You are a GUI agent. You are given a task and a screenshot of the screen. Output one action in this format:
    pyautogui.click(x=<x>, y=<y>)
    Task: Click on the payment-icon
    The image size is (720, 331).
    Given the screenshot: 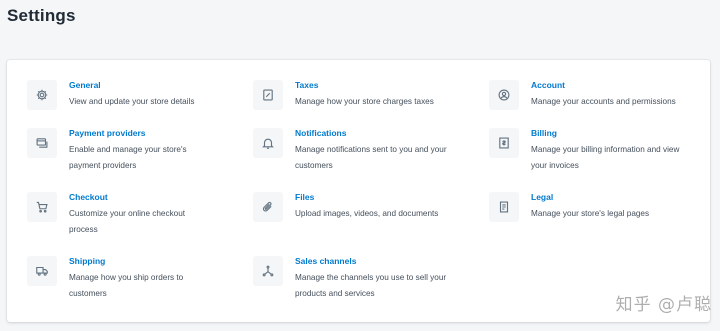 What is the action you would take?
    pyautogui.click(x=42, y=143)
    